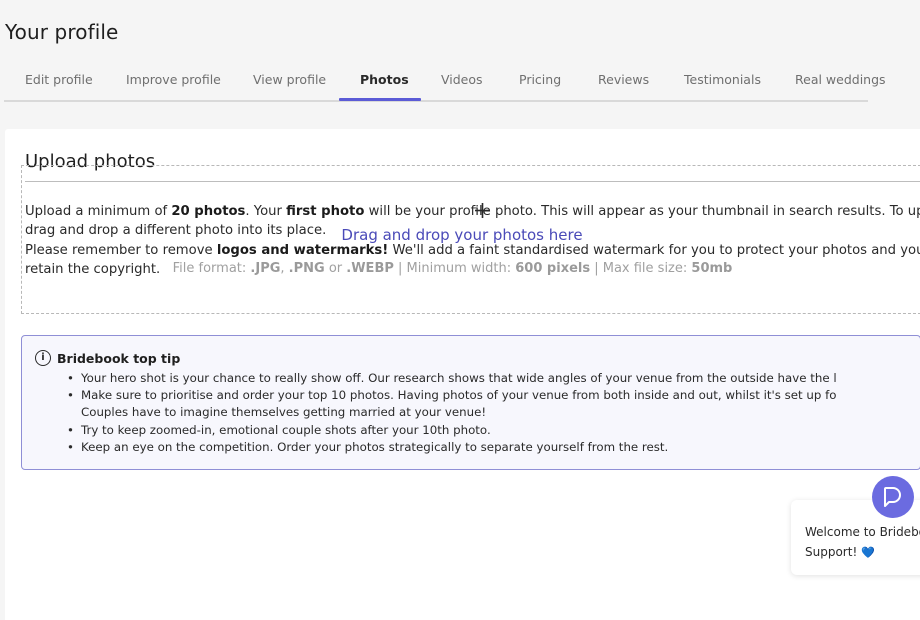  Describe the element at coordinates (540, 79) in the screenshot. I see `tab-pricing: Pricing` at that location.